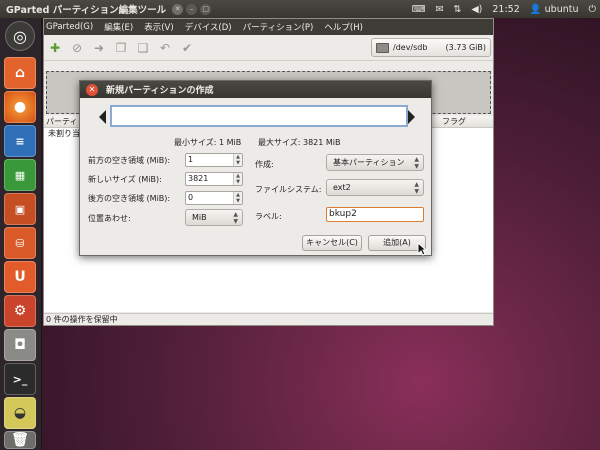 The height and width of the screenshot is (450, 600). What do you see at coordinates (592, 9) in the screenshot?
I see `power-icon: ⏻` at bounding box center [592, 9].